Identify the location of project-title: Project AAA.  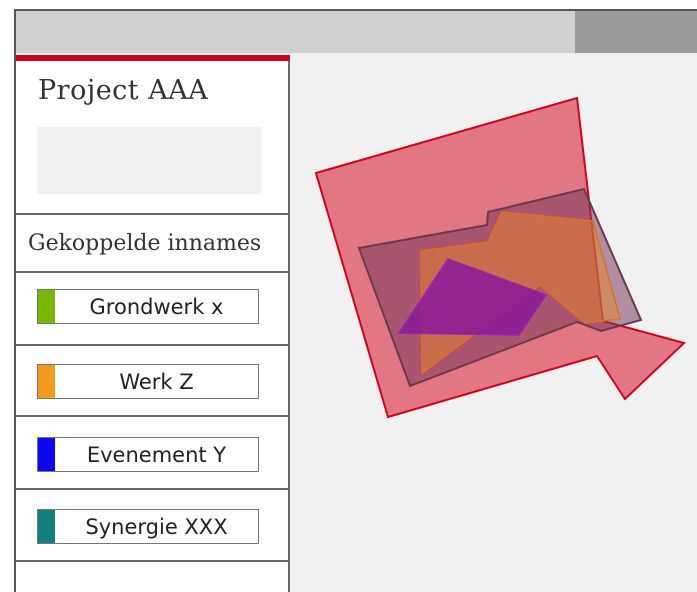
(123, 90).